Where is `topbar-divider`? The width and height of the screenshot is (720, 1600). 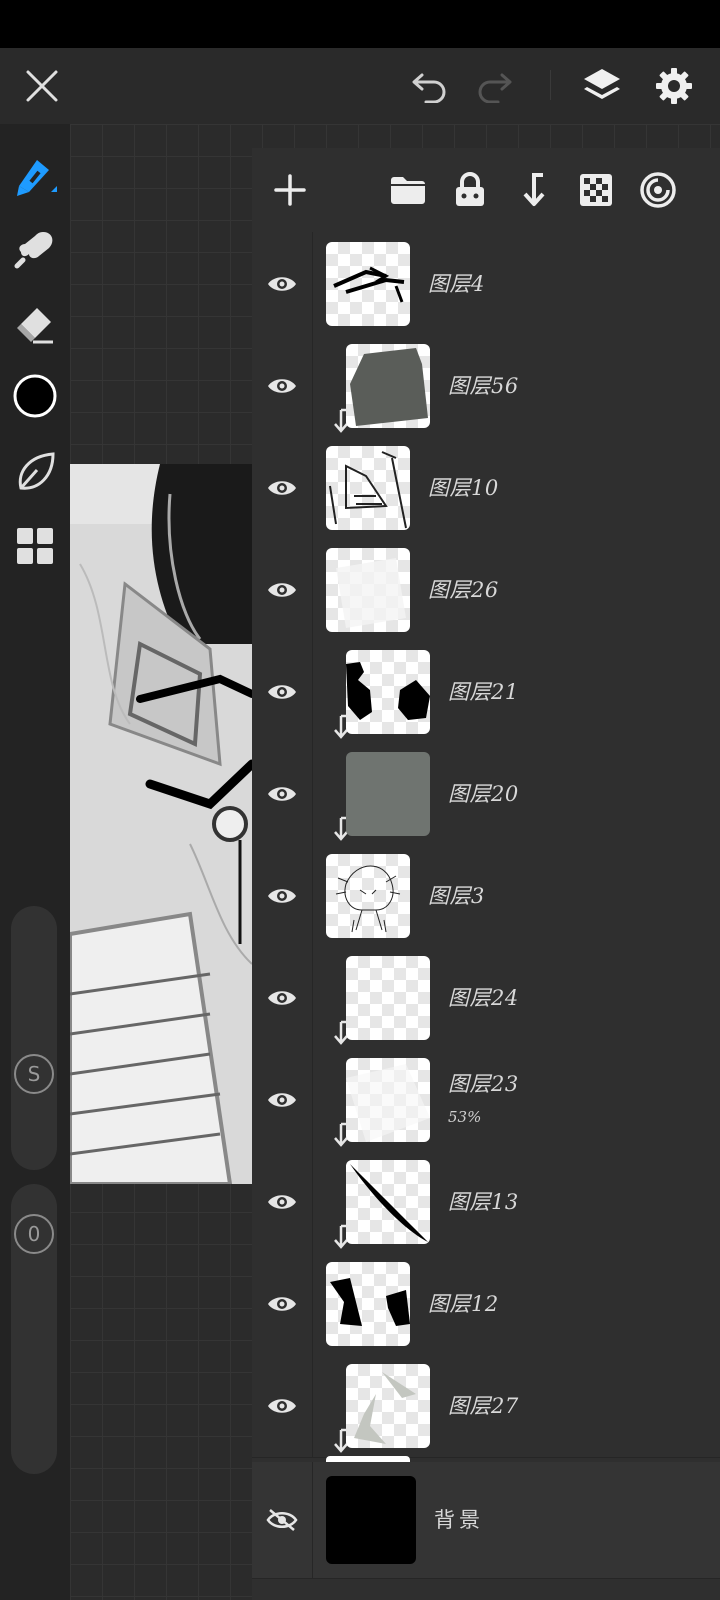
topbar-divider is located at coordinates (550, 85).